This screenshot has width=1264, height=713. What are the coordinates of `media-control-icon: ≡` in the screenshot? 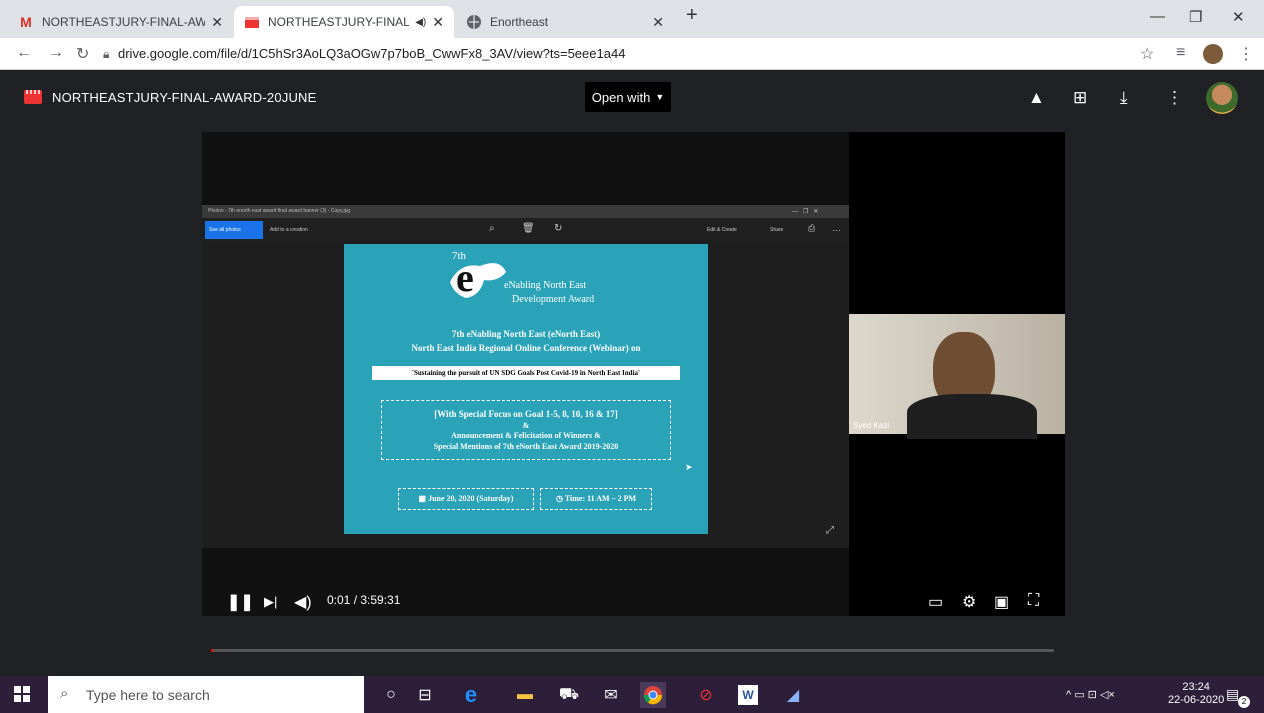 It's located at (1180, 53).